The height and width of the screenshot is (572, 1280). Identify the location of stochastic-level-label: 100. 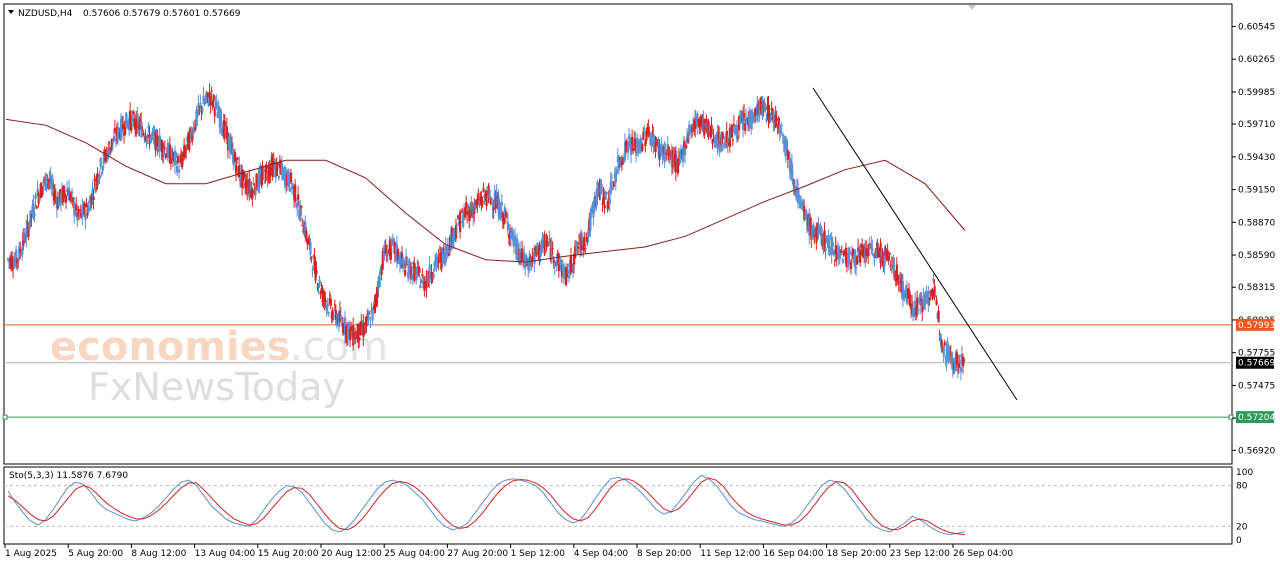
(1244, 473).